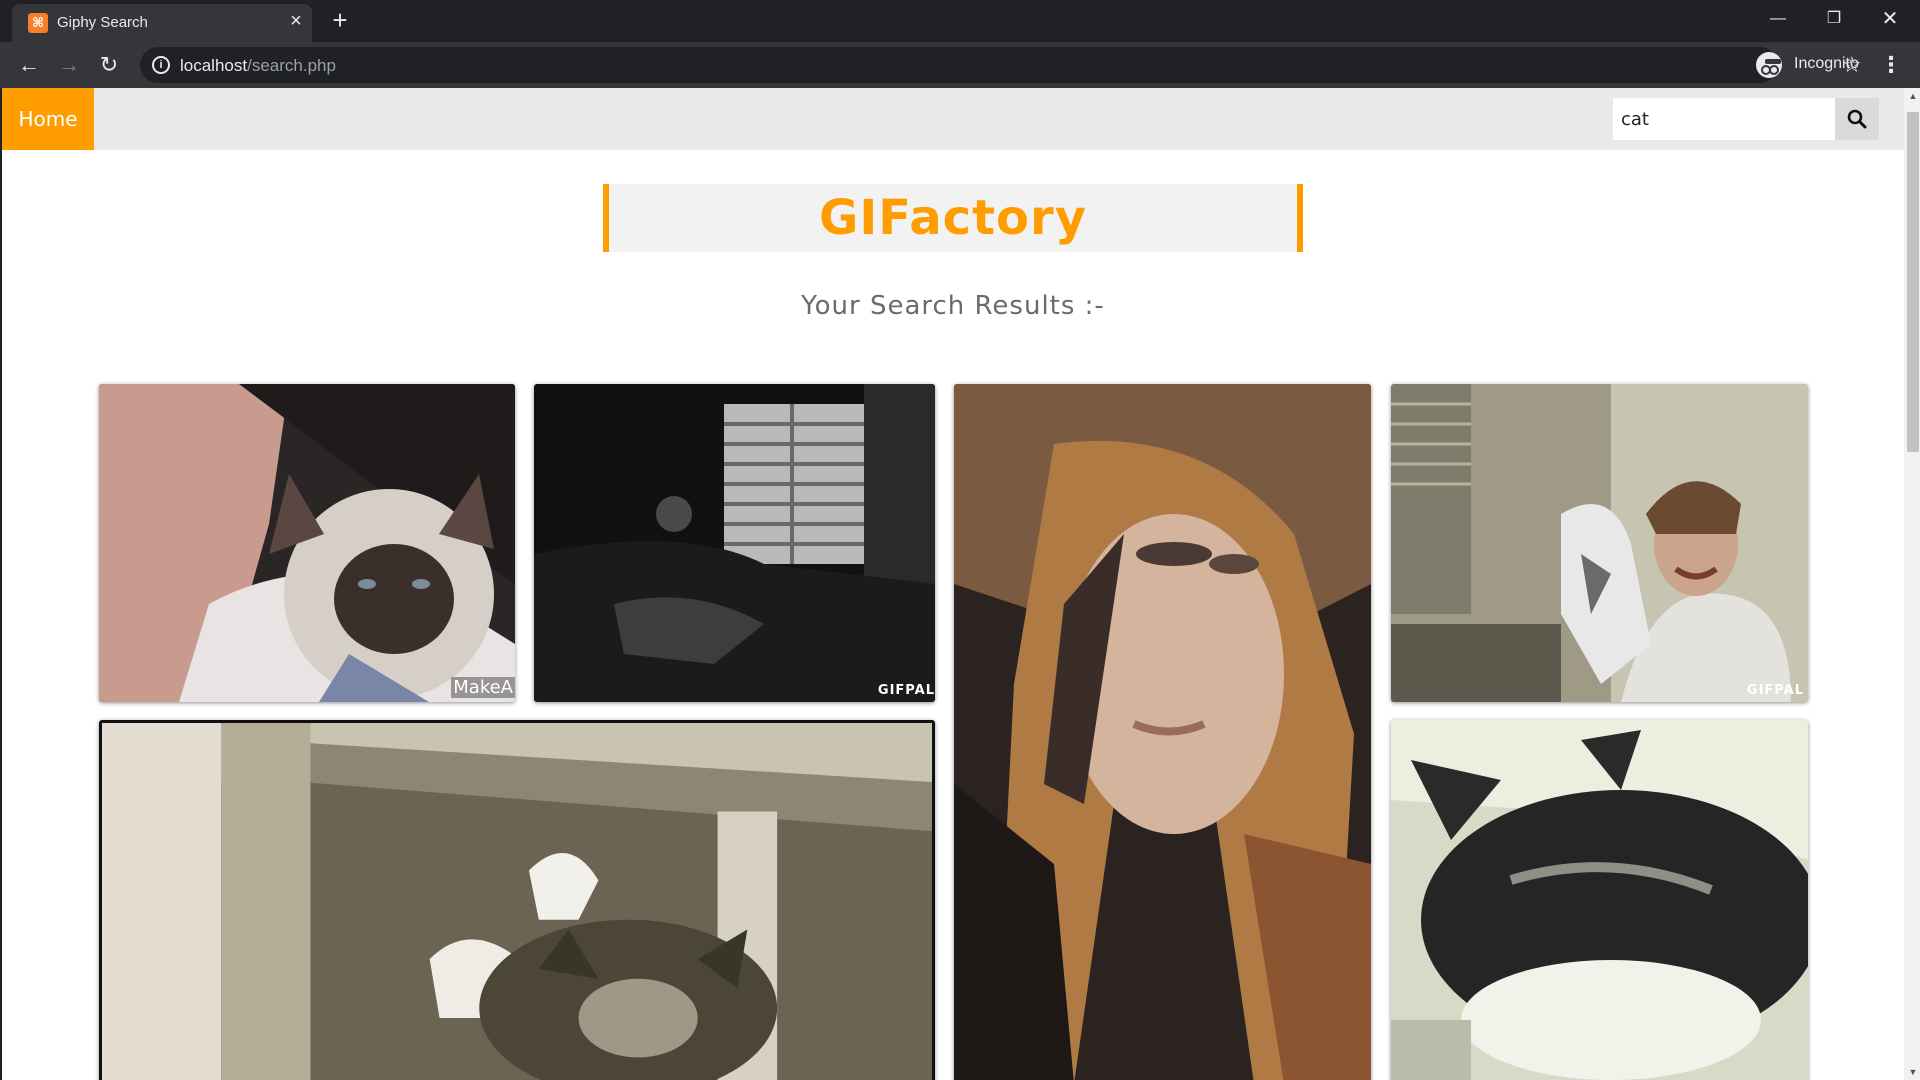  What do you see at coordinates (1778, 19) in the screenshot?
I see `minimize-icon: —` at bounding box center [1778, 19].